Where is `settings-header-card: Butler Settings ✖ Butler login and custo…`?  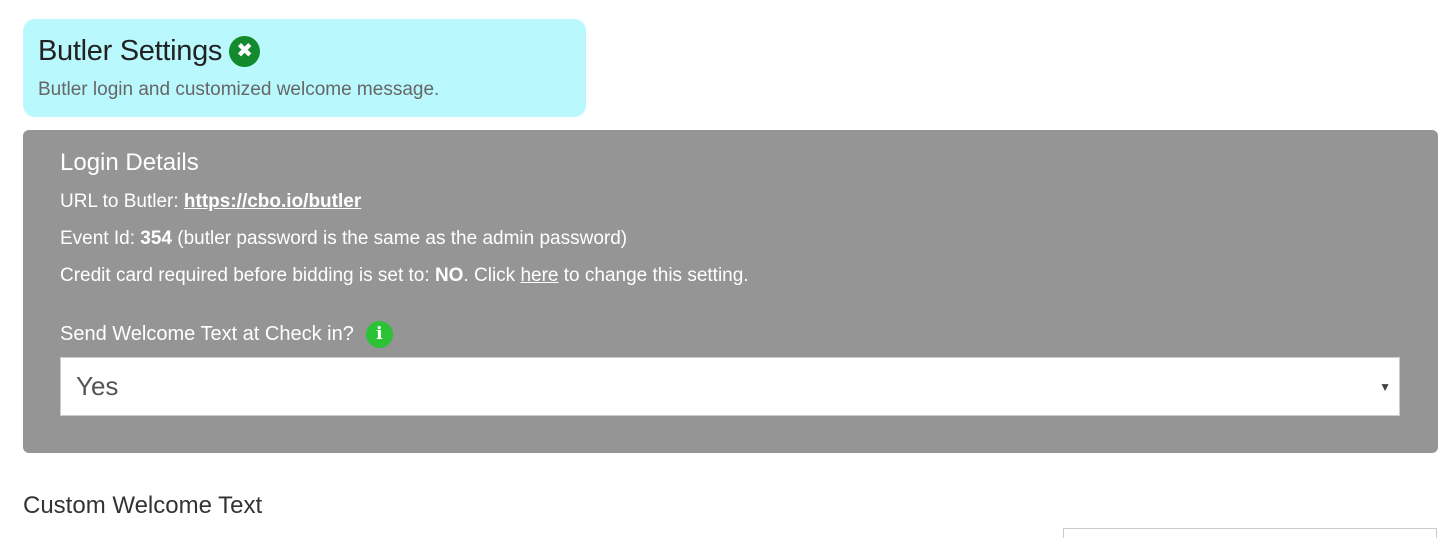 settings-header-card: Butler Settings ✖ Butler login and custo… is located at coordinates (304, 68).